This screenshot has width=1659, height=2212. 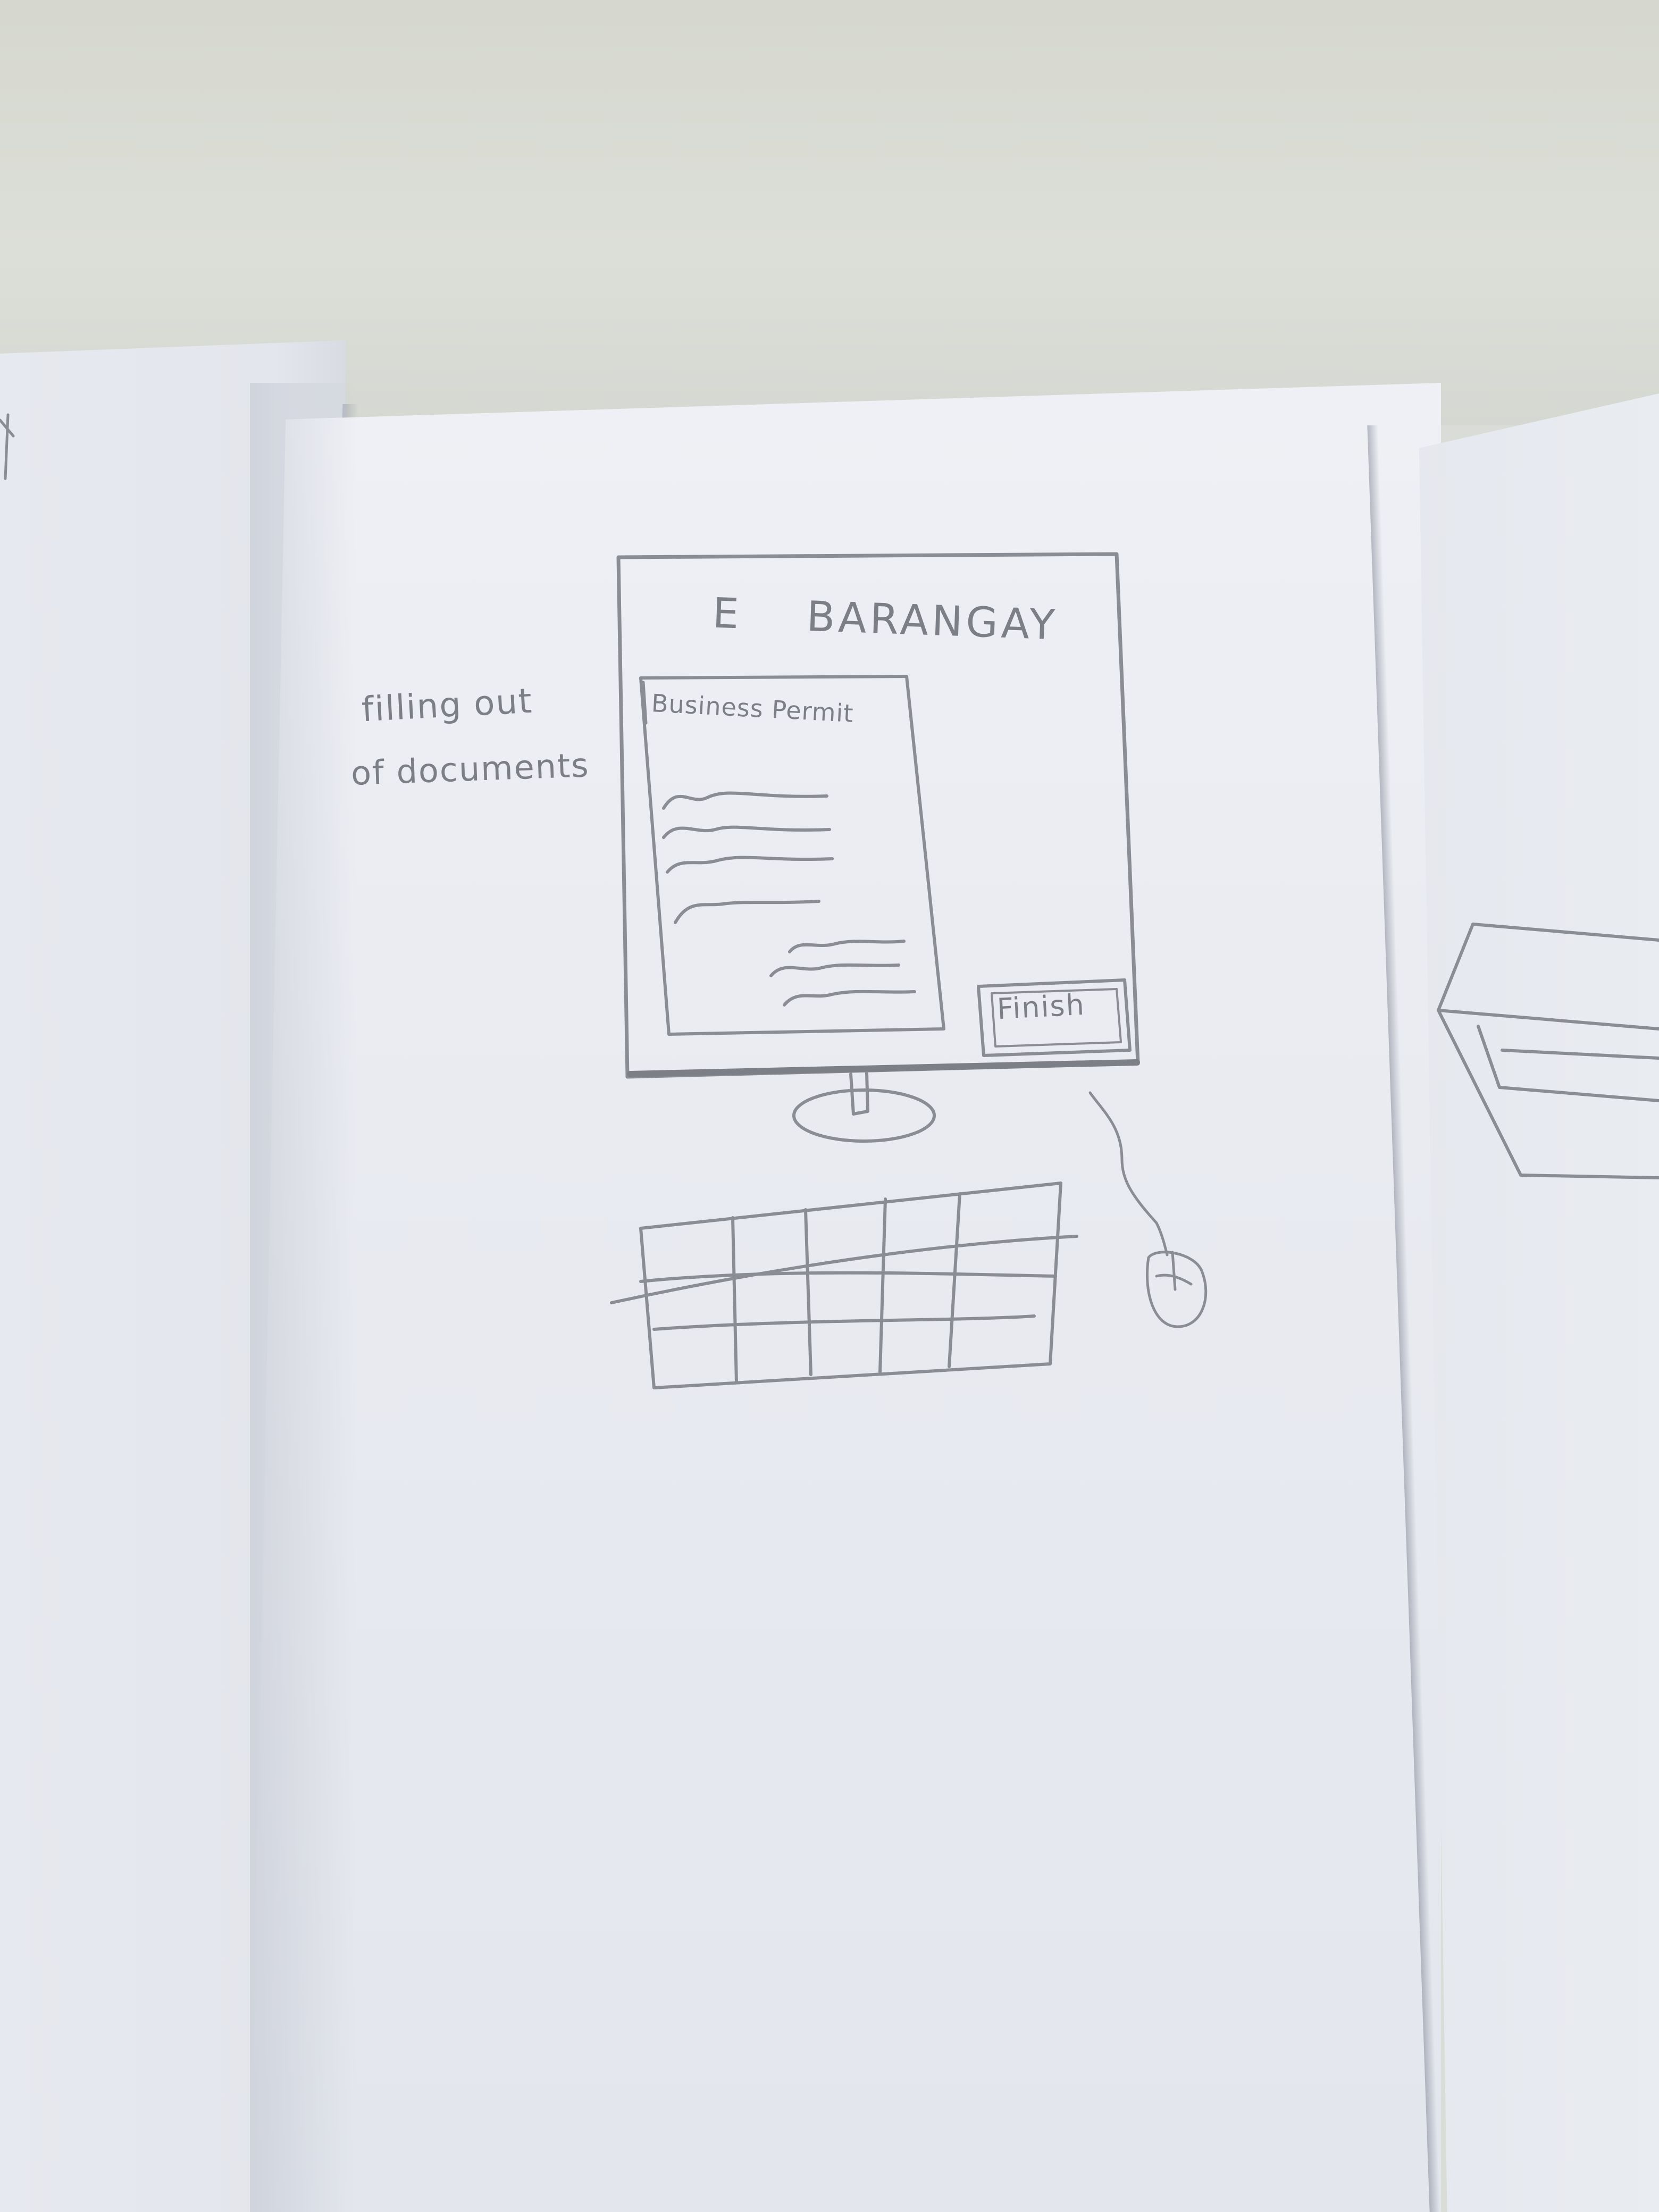 I want to click on document-text-lines, so click(x=789, y=899).